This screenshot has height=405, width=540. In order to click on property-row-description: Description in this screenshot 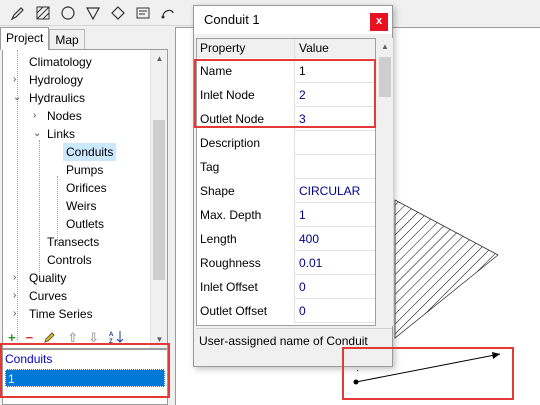, I will do `click(286, 143)`.